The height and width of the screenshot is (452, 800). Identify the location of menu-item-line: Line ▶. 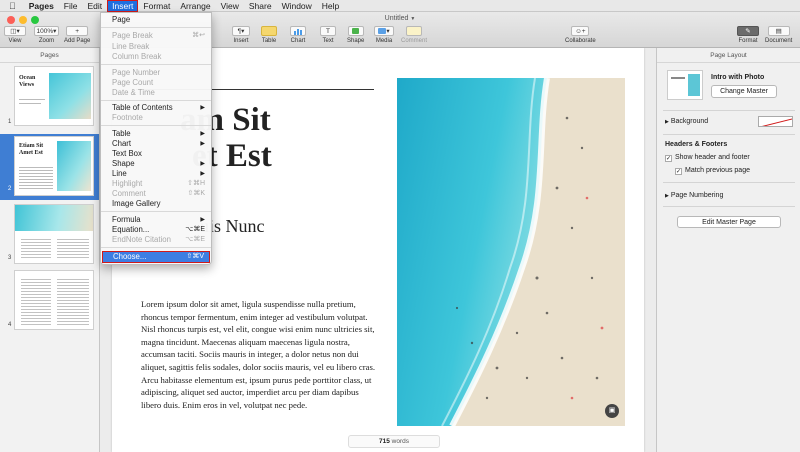
(156, 174).